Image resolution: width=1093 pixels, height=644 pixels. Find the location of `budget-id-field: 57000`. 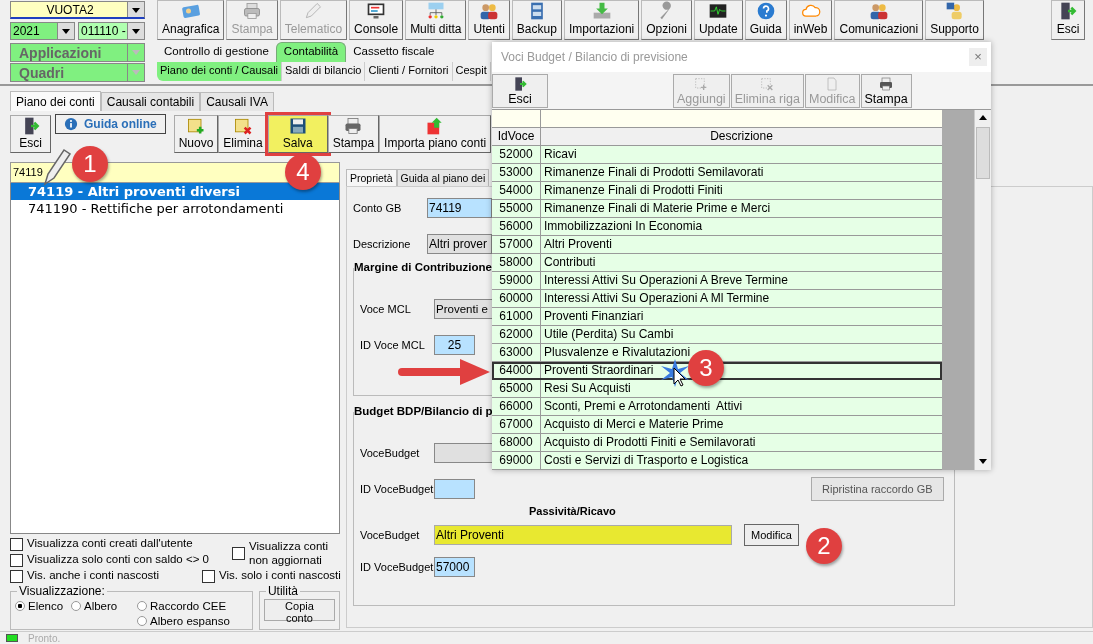

budget-id-field: 57000 is located at coordinates (454, 567).